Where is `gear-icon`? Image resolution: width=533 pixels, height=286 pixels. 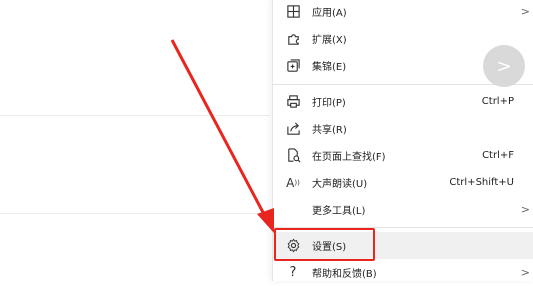 gear-icon is located at coordinates (293, 246).